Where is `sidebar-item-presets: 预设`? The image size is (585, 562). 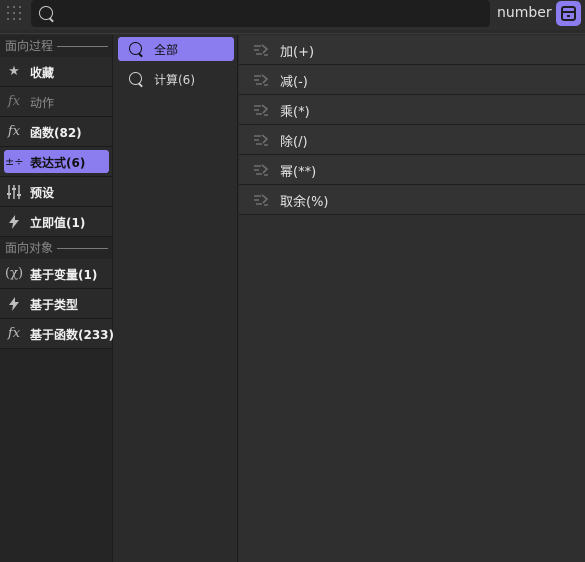 sidebar-item-presets: 预设 is located at coordinates (56, 192).